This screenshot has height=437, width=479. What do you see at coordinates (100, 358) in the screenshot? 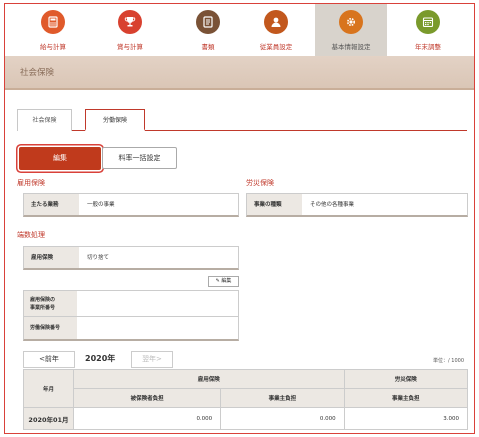
I see `current-year: 2020年` at bounding box center [100, 358].